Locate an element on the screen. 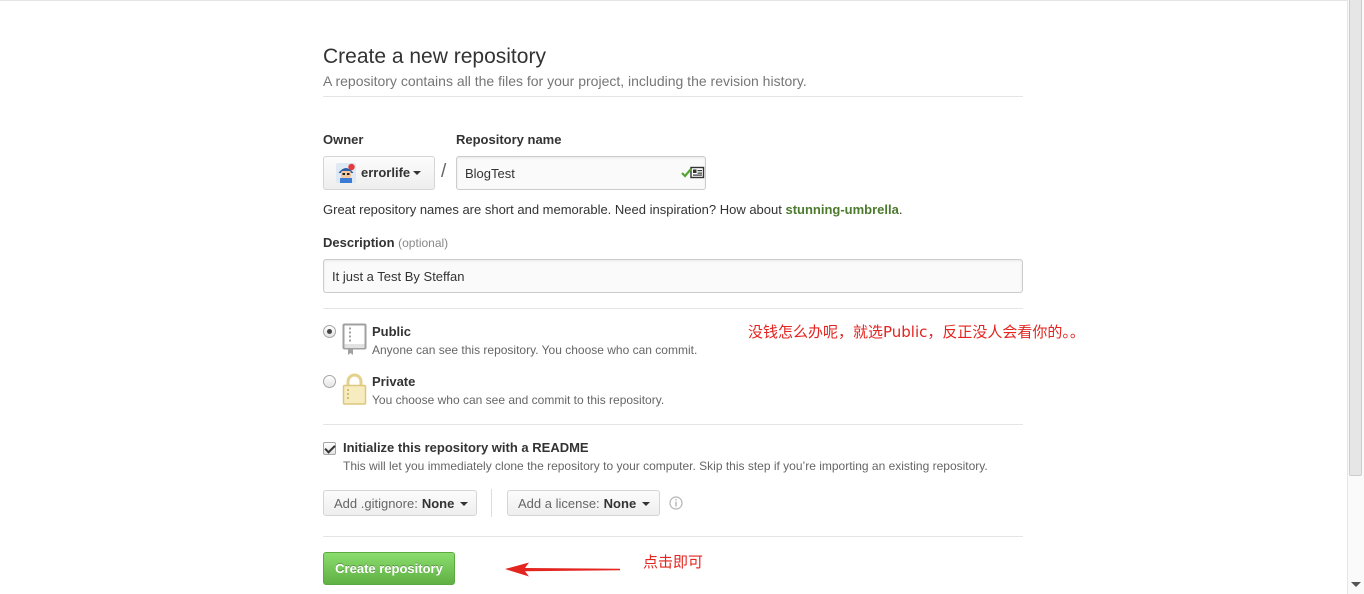  book-icon is located at coordinates (354, 341).